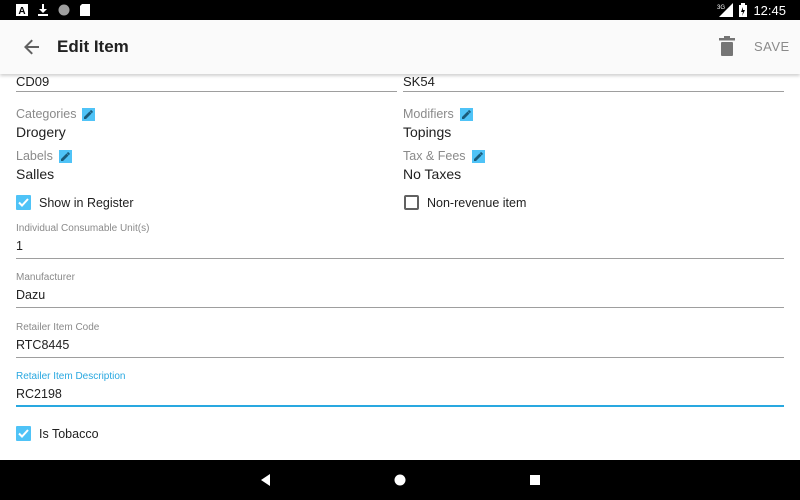  What do you see at coordinates (593, 83) in the screenshot?
I see `sku-field: SK54` at bounding box center [593, 83].